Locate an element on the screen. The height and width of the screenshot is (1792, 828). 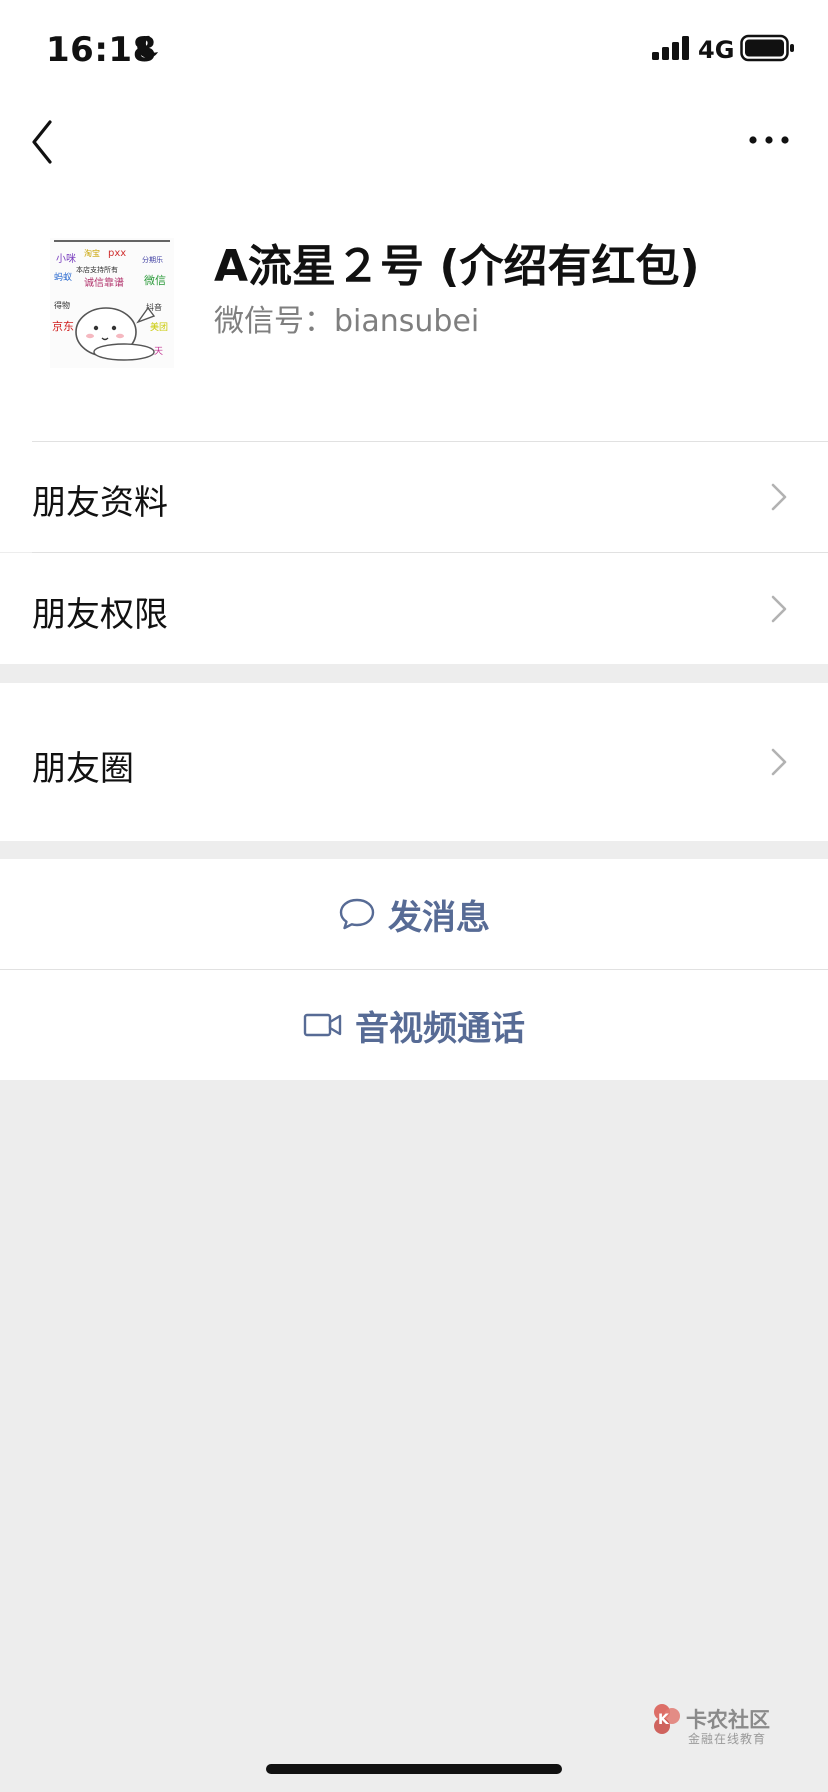
moments-item: 朋友圈 is located at coordinates (414, 762).